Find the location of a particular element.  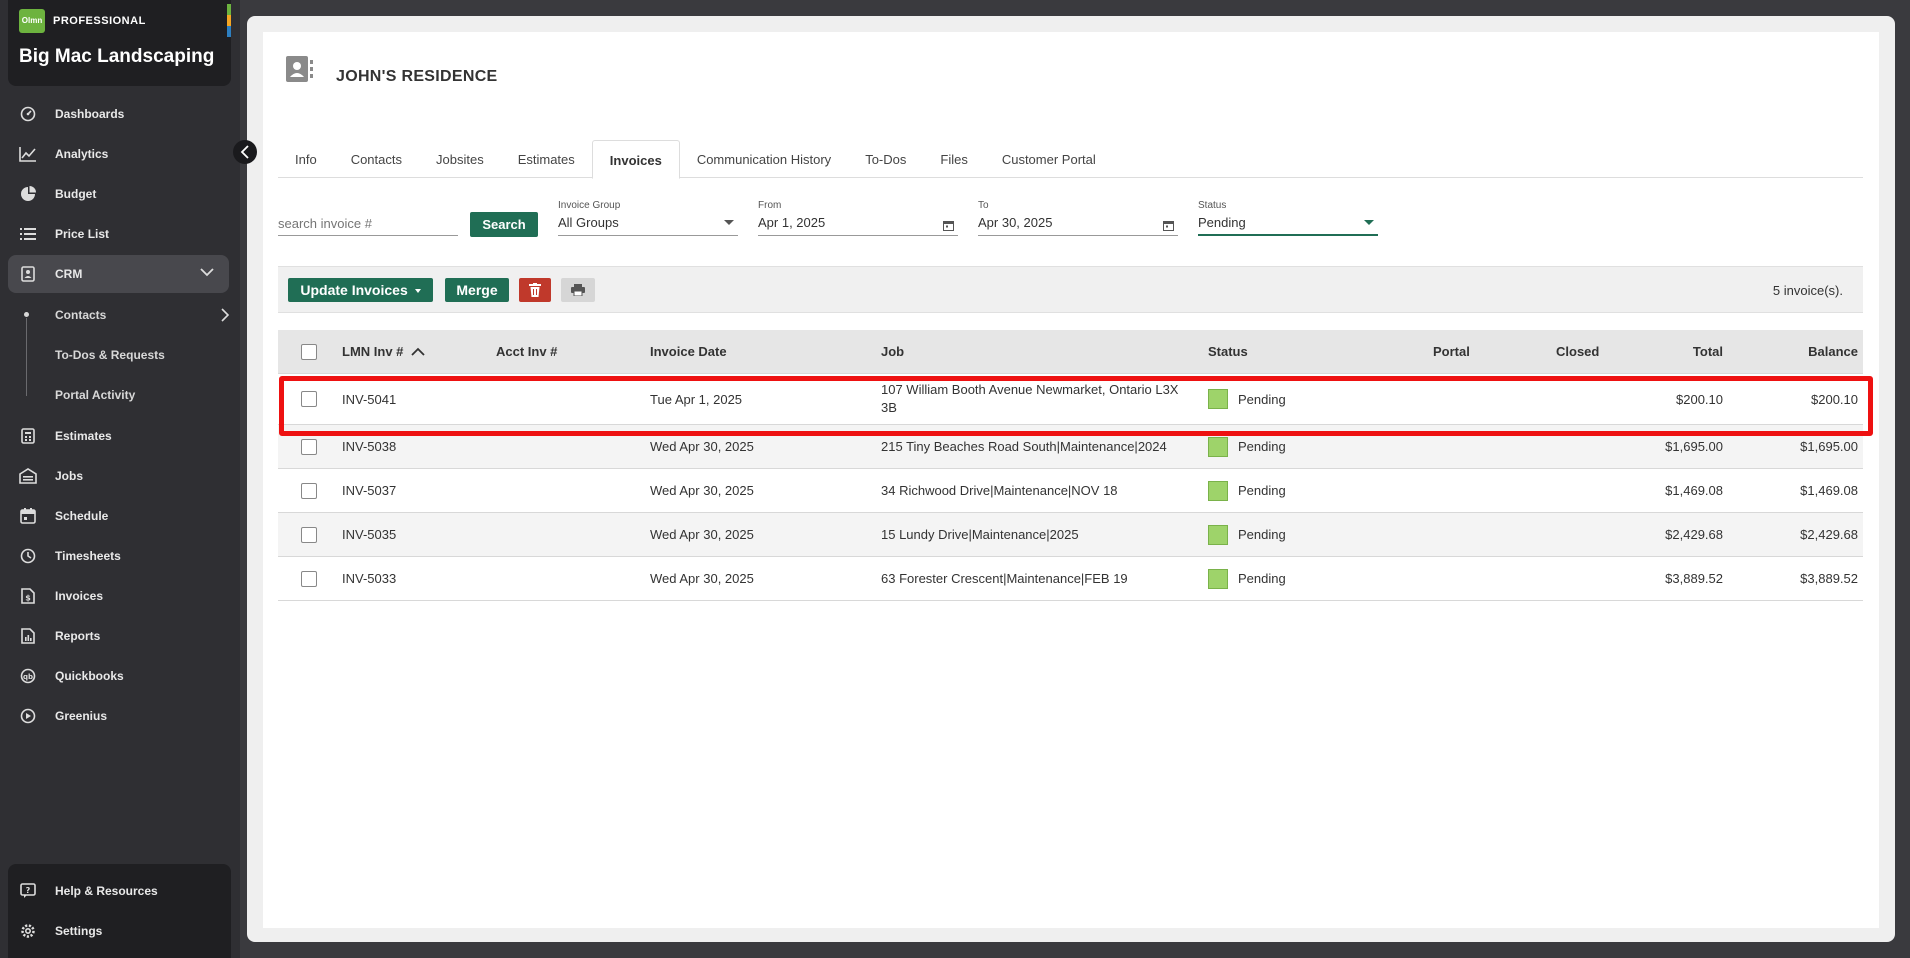

cell-job: 15 Lundy Drive|Maintenance|2025 is located at coordinates (980, 534).